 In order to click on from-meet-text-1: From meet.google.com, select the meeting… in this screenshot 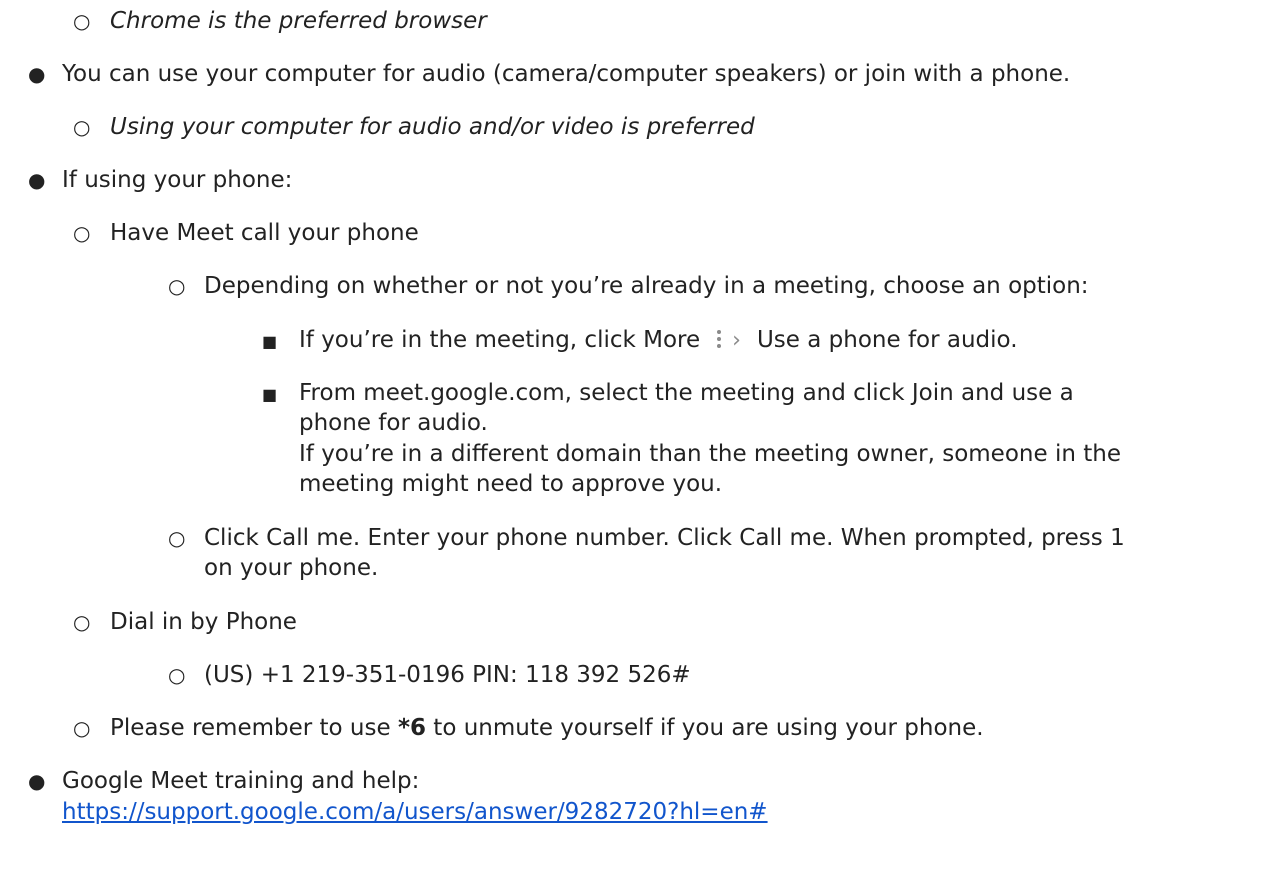, I will do `click(686, 393)`.